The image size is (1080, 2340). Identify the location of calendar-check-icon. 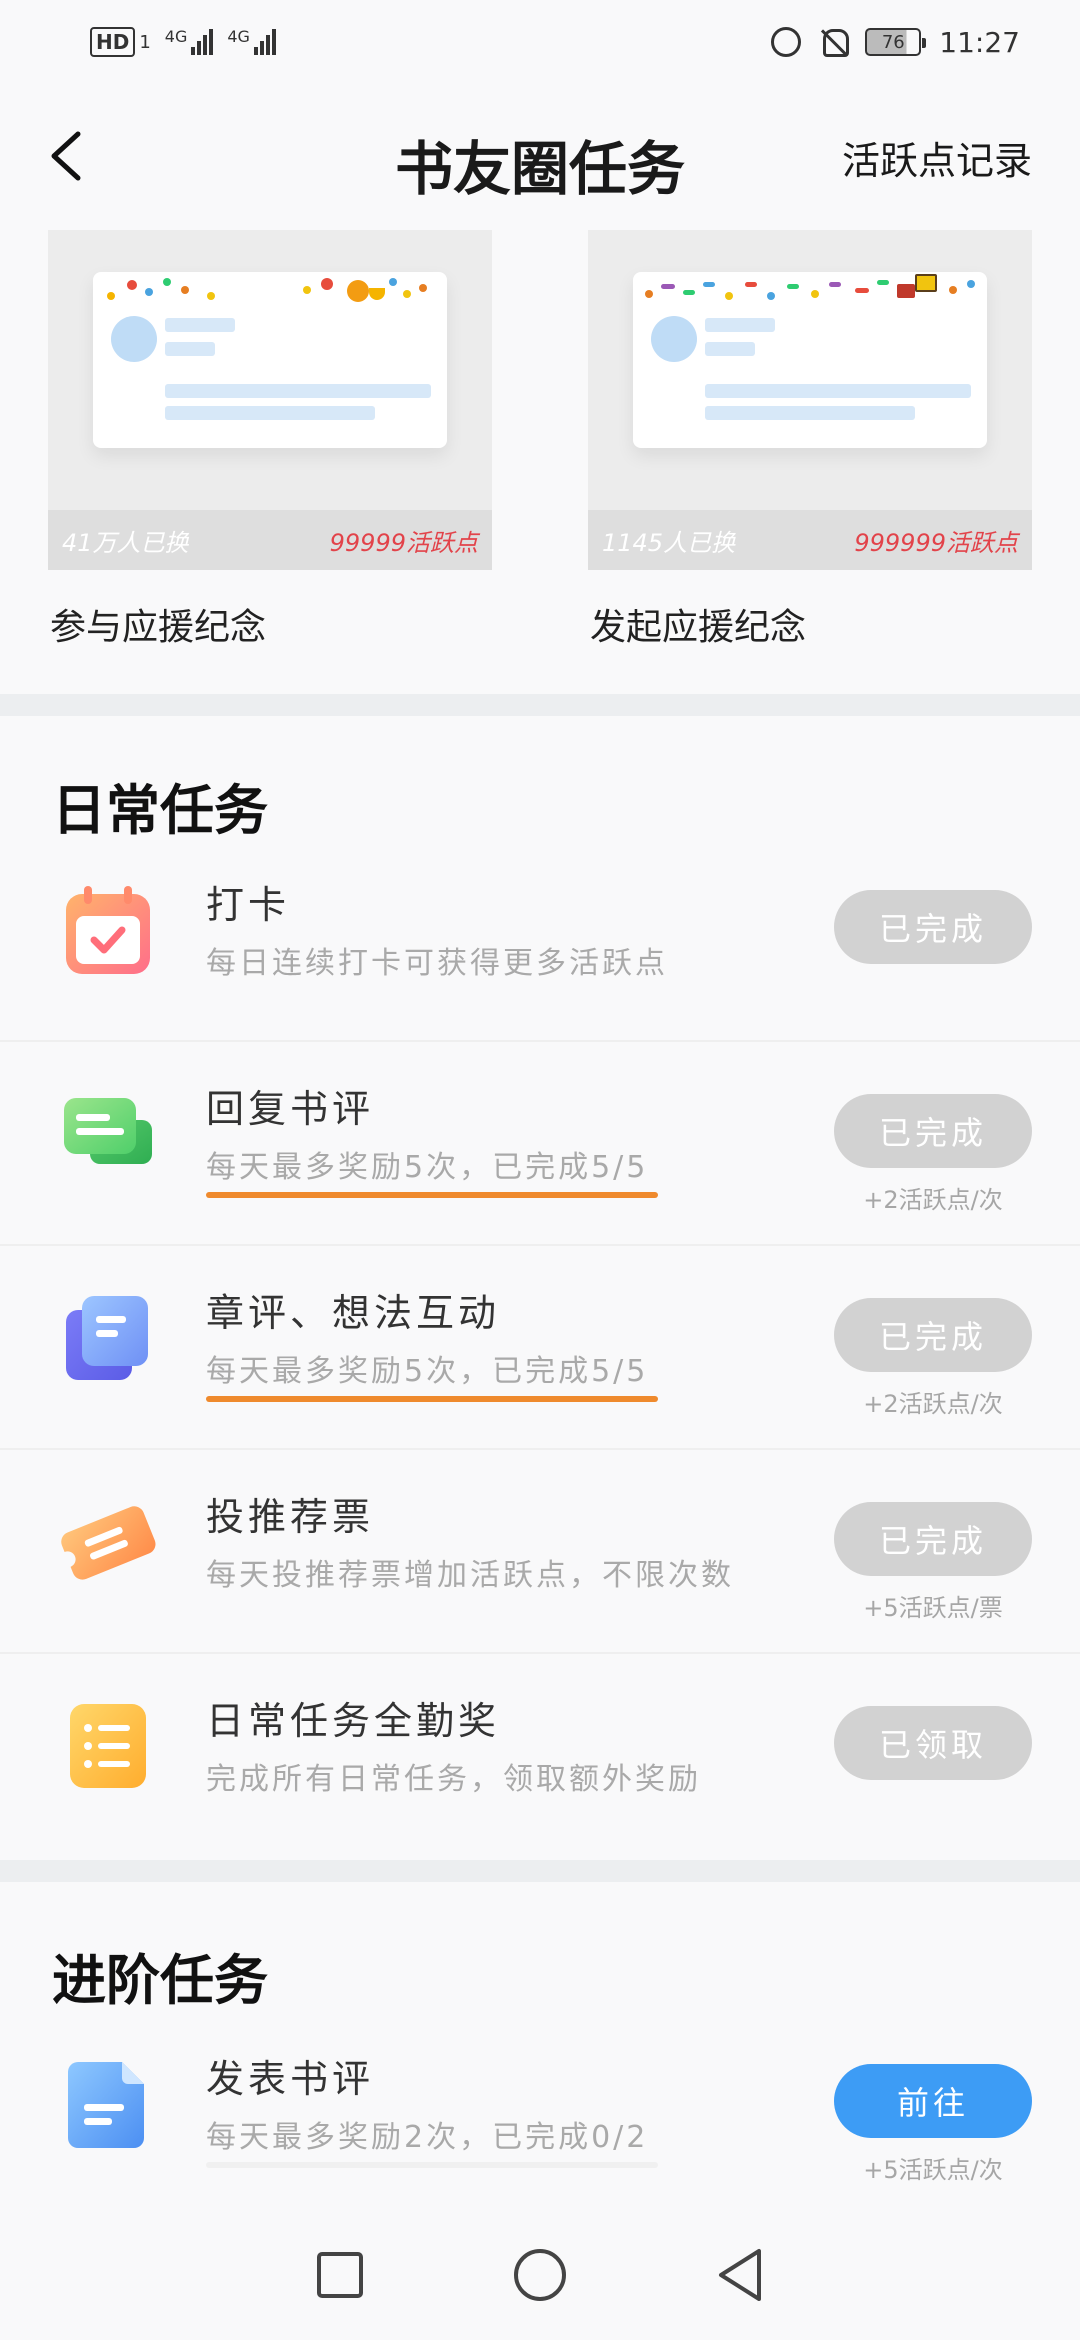
(108, 930).